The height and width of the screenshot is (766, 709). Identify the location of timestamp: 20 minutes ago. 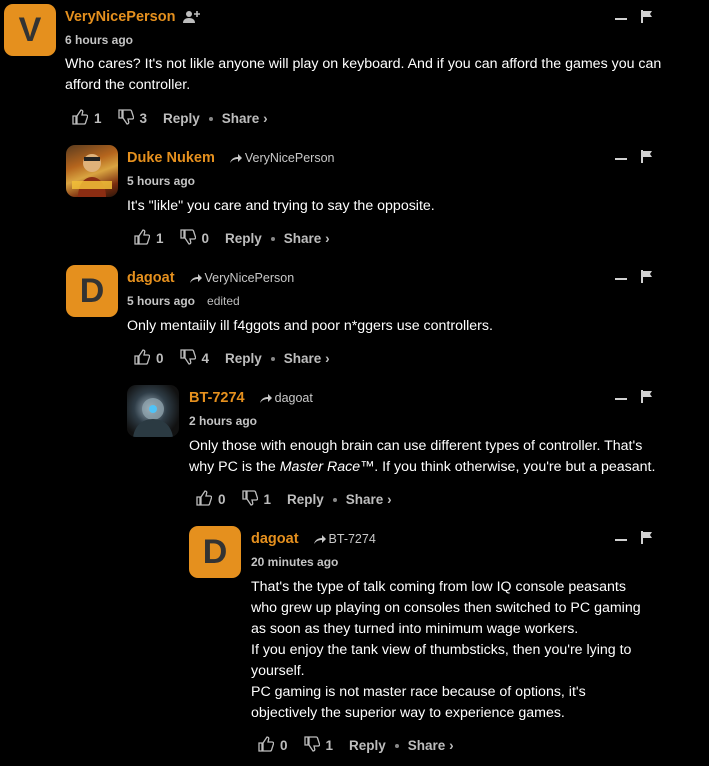
(294, 562).